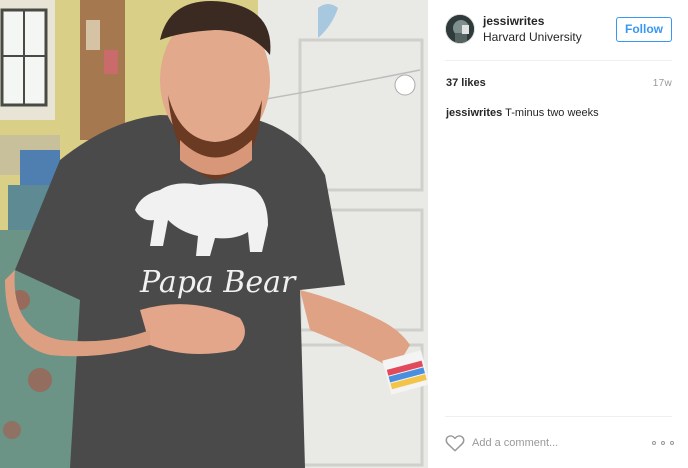 The height and width of the screenshot is (468, 688). I want to click on avatar, so click(460, 29).